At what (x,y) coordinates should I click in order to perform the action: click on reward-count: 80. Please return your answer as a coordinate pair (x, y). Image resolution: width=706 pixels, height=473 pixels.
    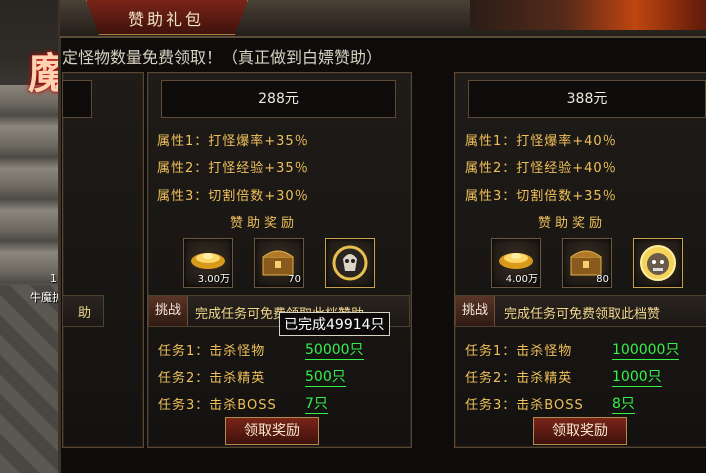
    Looking at the image, I should click on (602, 279).